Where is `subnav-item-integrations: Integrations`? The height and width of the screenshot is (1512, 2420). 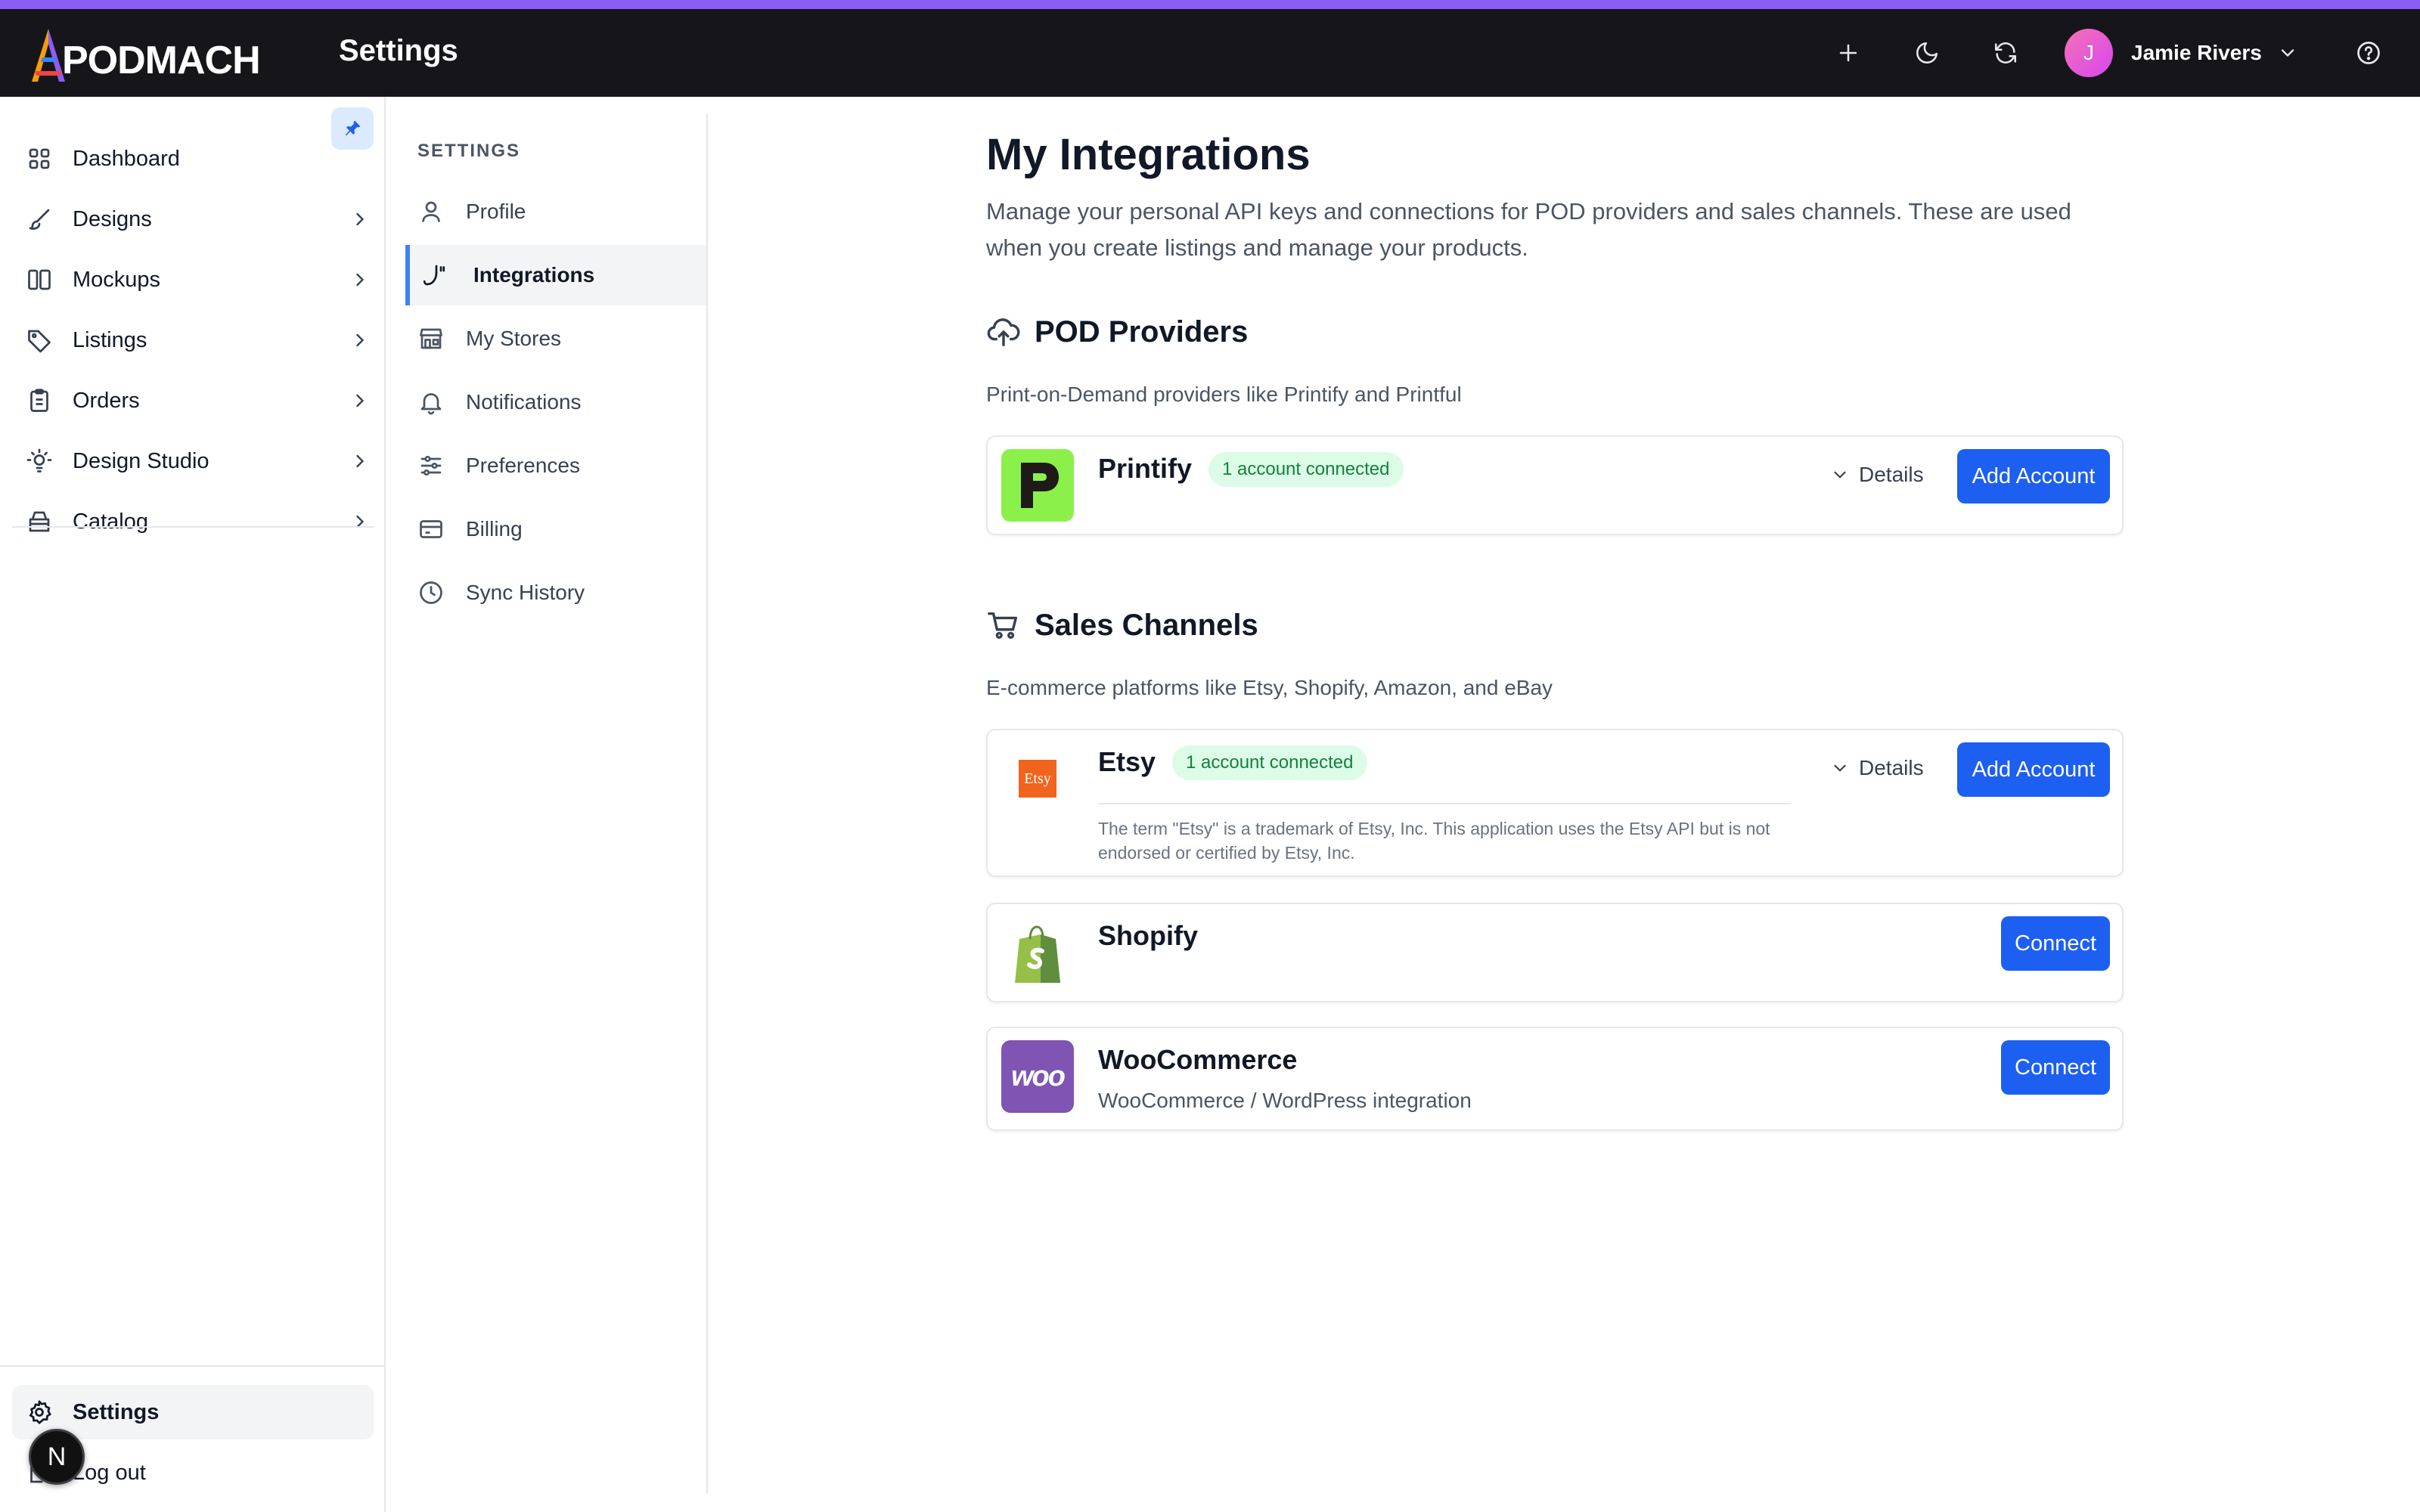 subnav-item-integrations: Integrations is located at coordinates (555, 275).